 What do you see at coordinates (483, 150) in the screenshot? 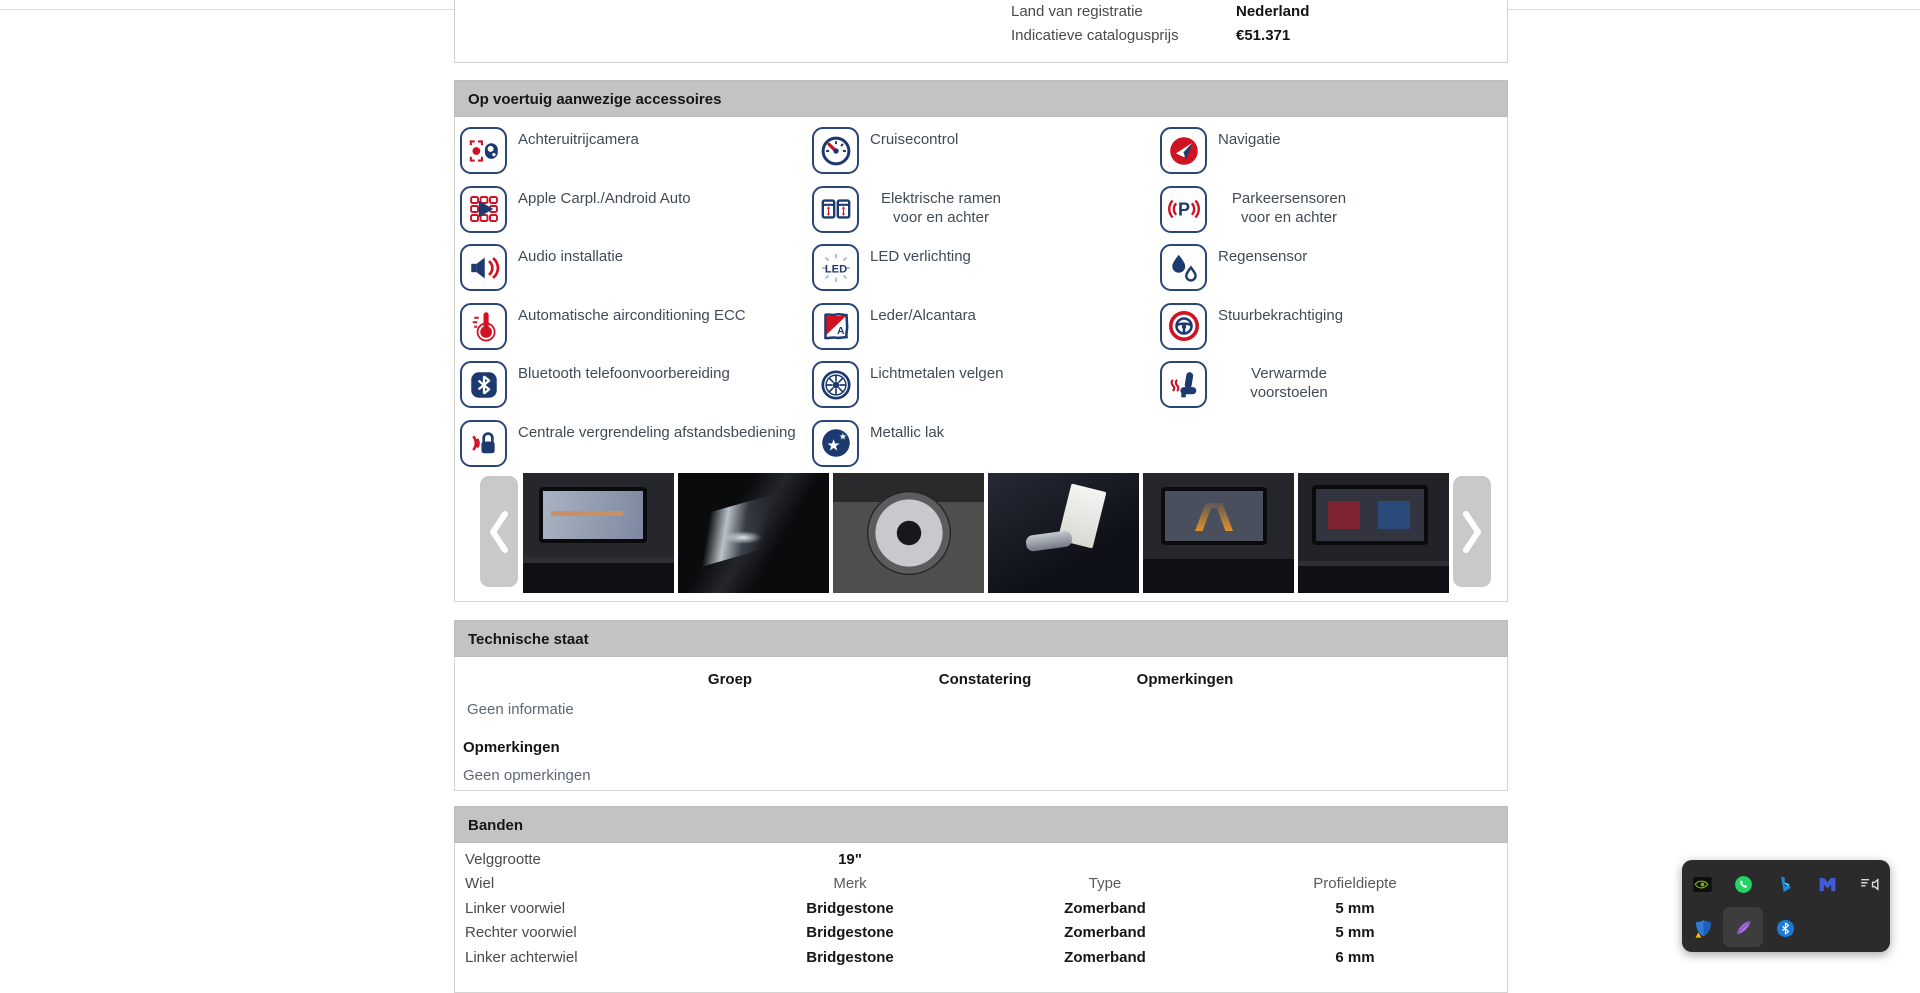
I see `rear-camera-icon` at bounding box center [483, 150].